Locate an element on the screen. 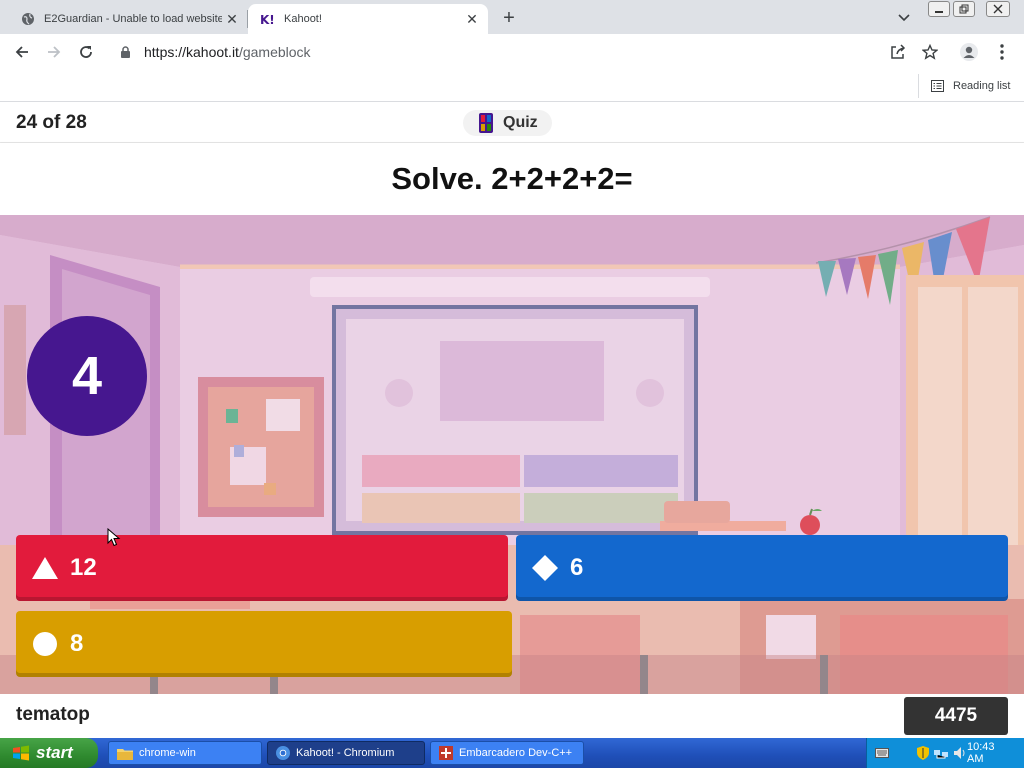  question-text: Solve. 2+2+2+2= is located at coordinates (512, 178).